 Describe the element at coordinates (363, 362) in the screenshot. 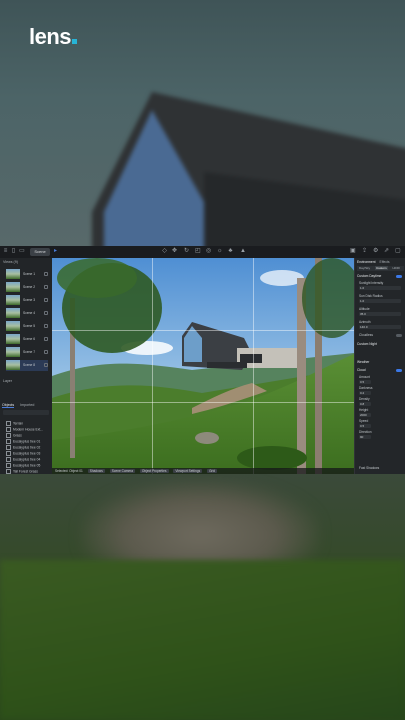

I see `section-weather: Weather` at that location.